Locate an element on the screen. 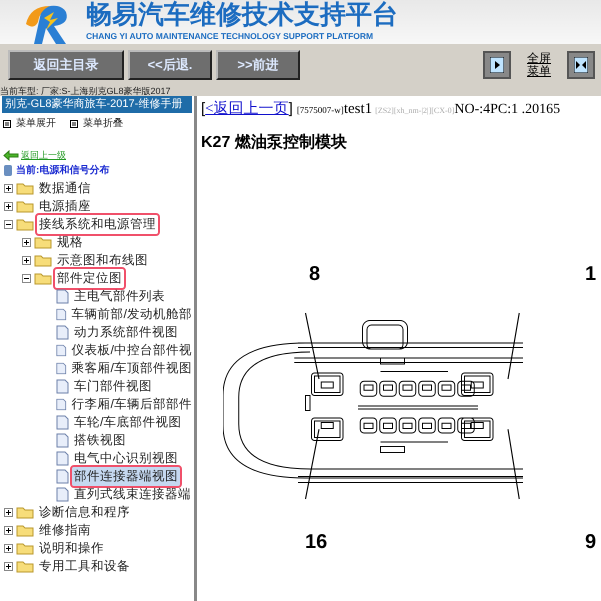  page-link: 搭铁视图 is located at coordinates (100, 440).